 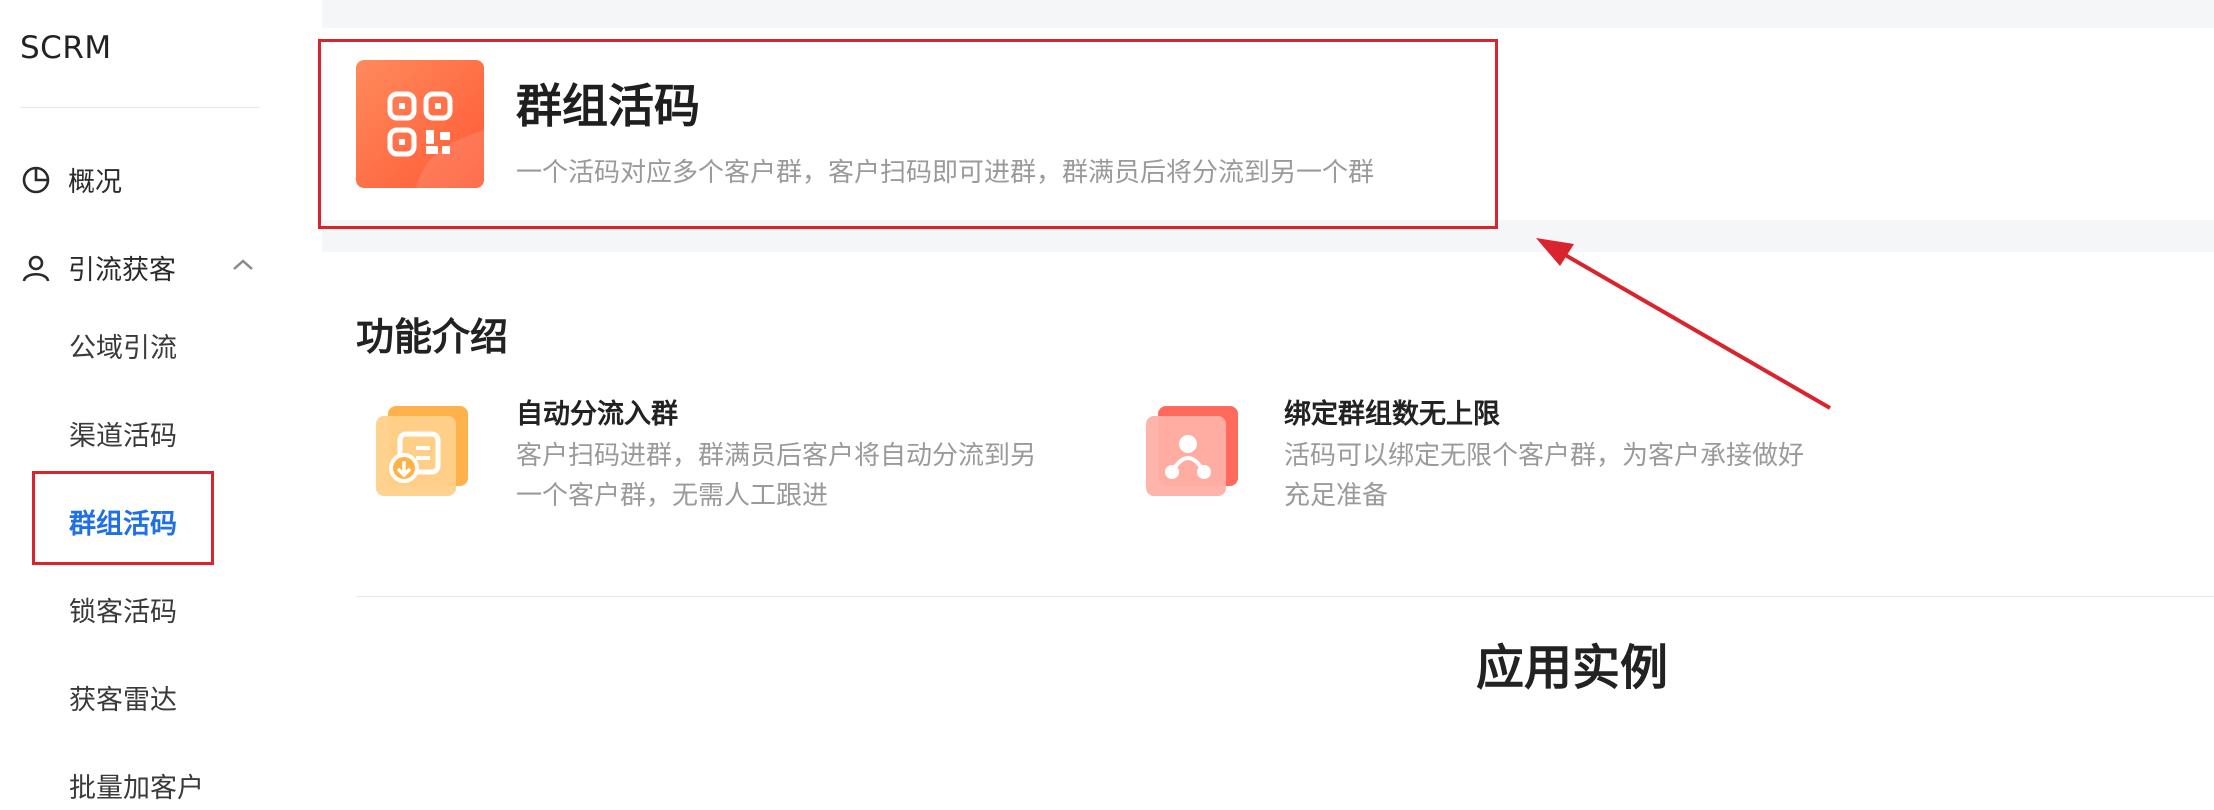 I want to click on sidebar-subitem-public-traffic: 公域引流, so click(x=123, y=345).